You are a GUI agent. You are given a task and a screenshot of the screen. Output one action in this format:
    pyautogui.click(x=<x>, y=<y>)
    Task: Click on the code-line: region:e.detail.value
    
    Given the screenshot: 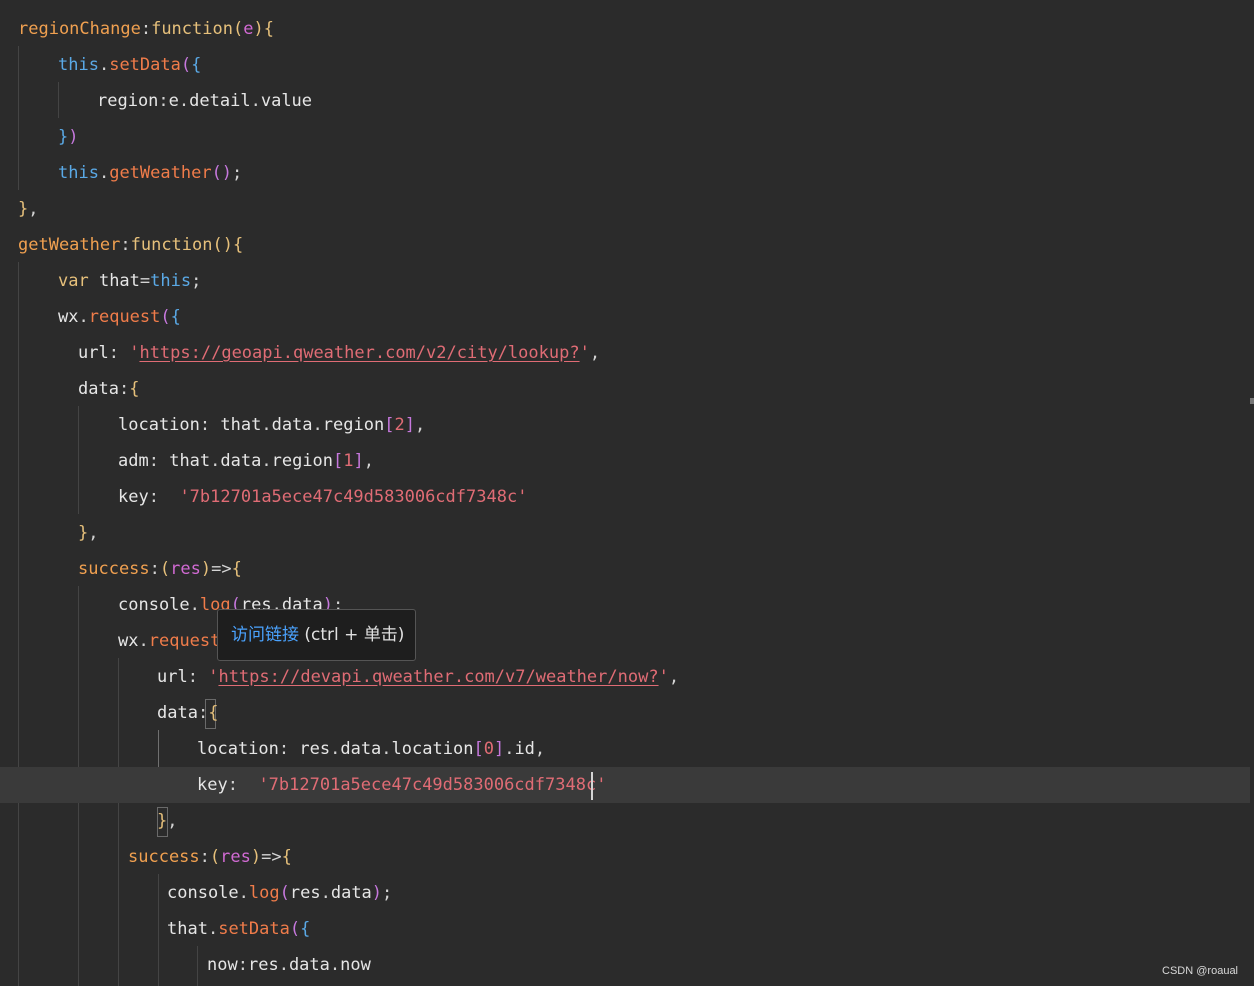 What is the action you would take?
    pyautogui.click(x=625, y=101)
    